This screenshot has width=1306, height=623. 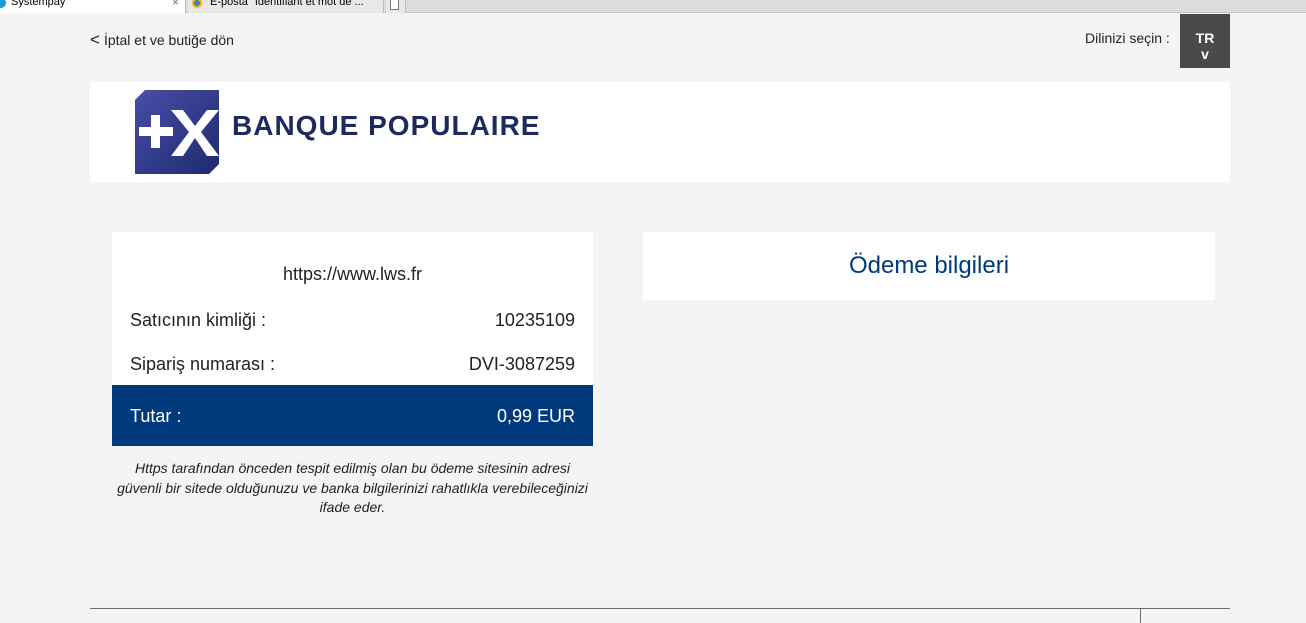 I want to click on amount-value: 0,99 EUR, so click(x=535, y=416).